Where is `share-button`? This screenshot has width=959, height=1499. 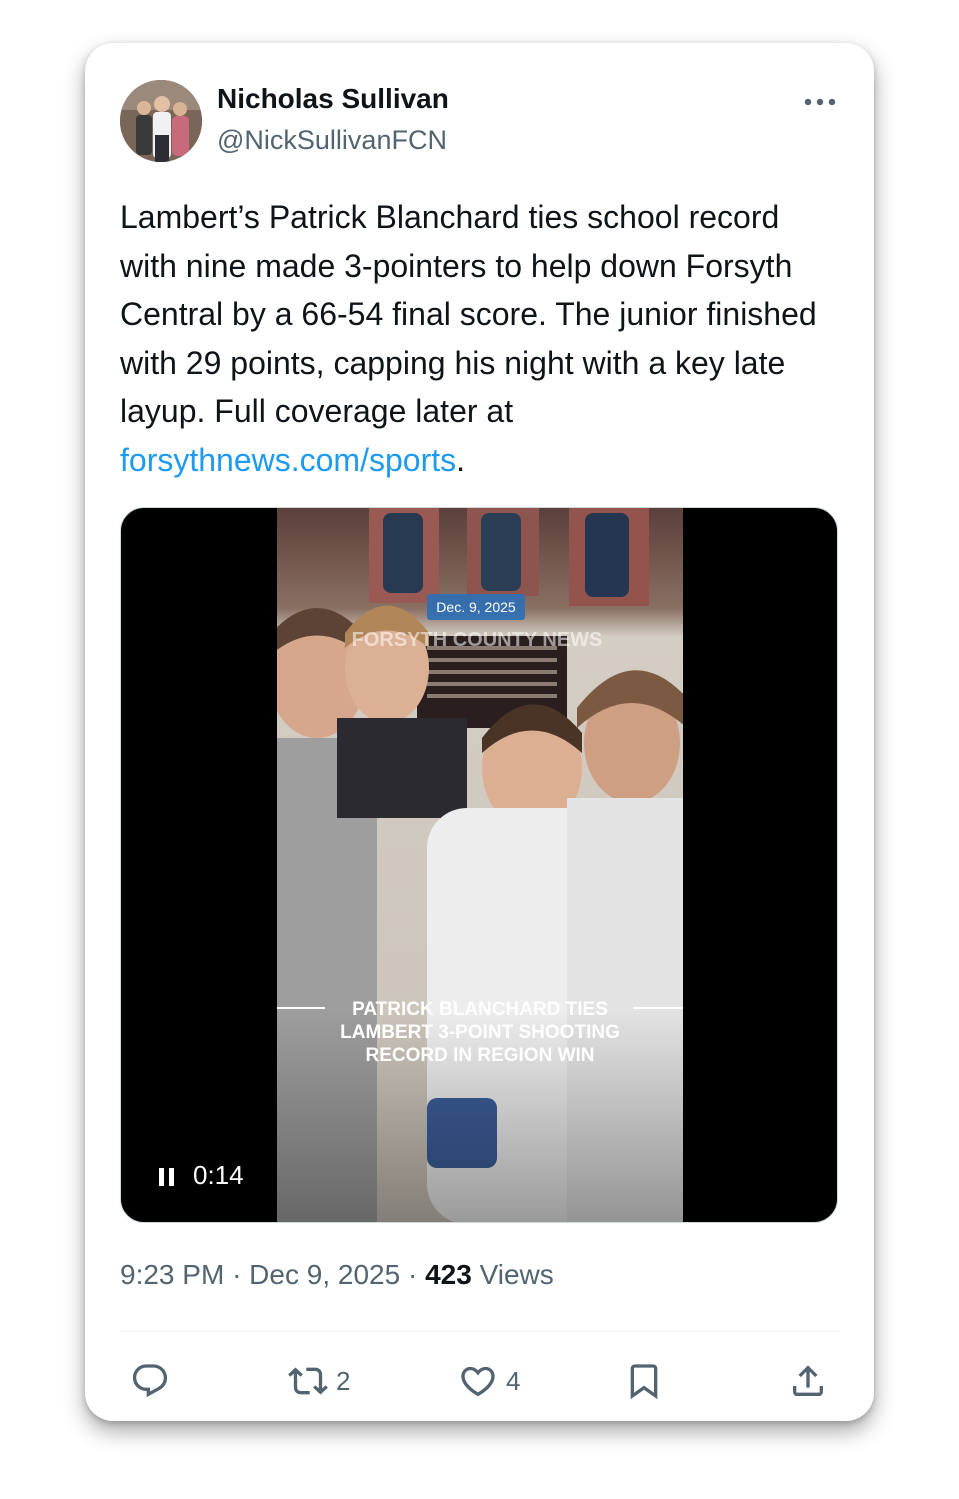
share-button is located at coordinates (808, 1381).